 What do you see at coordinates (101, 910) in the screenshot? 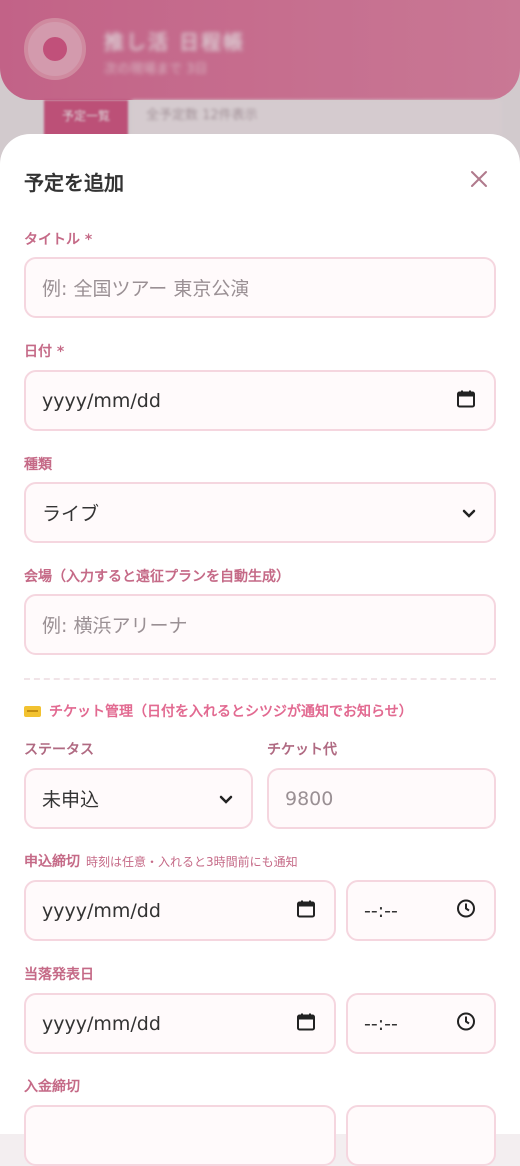
I see `apply-deadline-date-value: yyyy/mm/dd` at bounding box center [101, 910].